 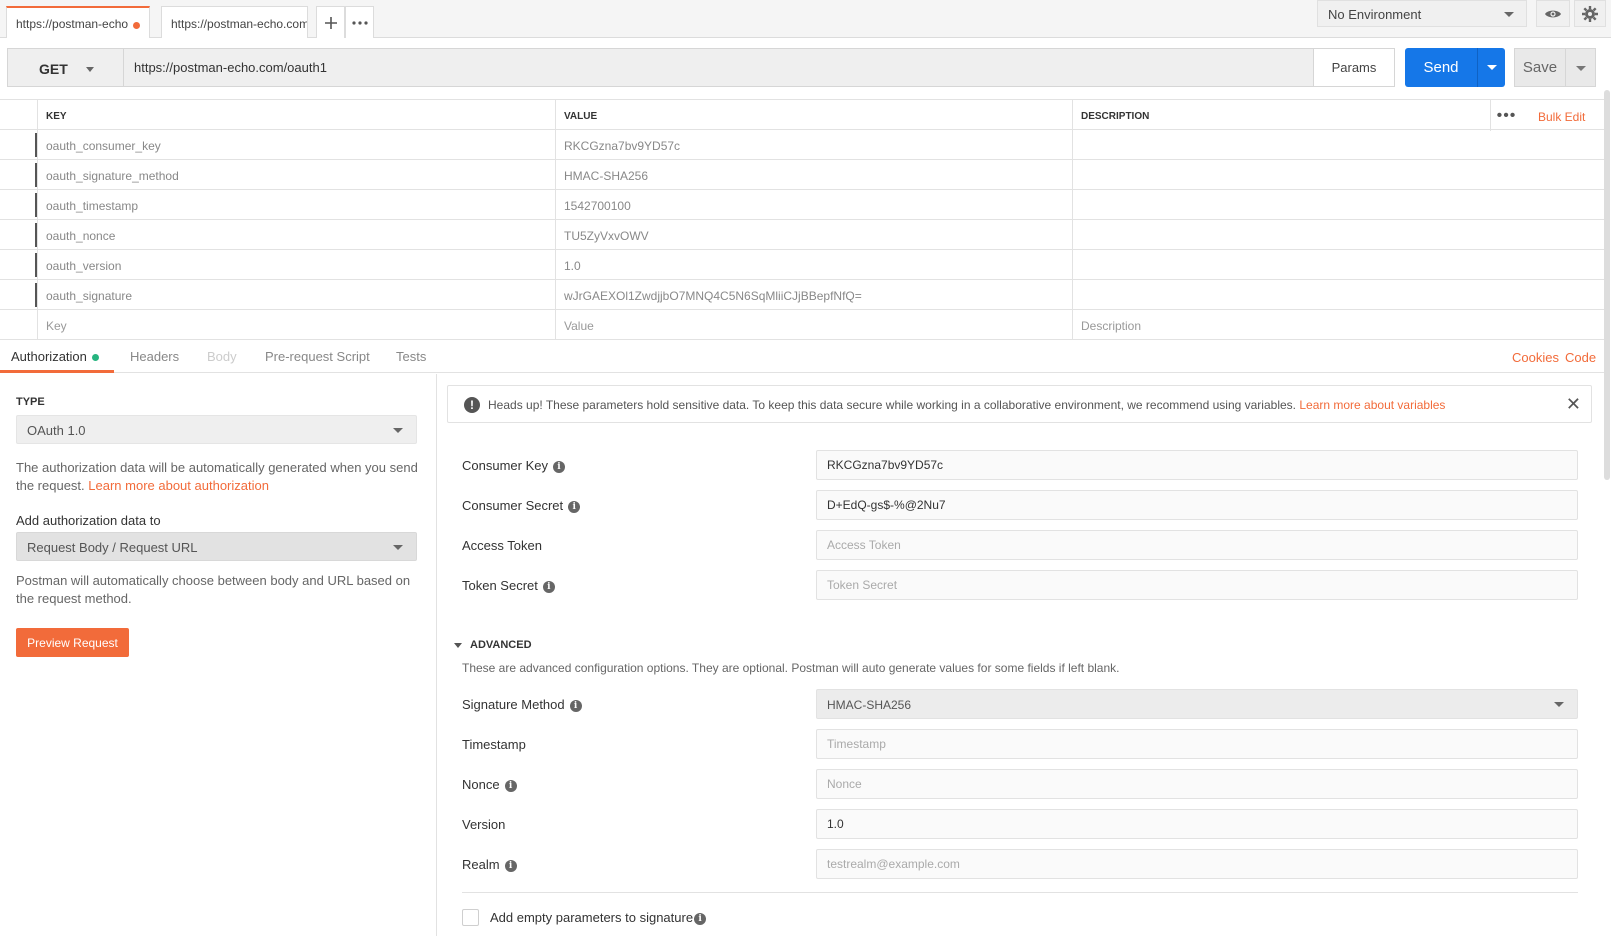 What do you see at coordinates (1197, 784) in the screenshot?
I see `nonce-input` at bounding box center [1197, 784].